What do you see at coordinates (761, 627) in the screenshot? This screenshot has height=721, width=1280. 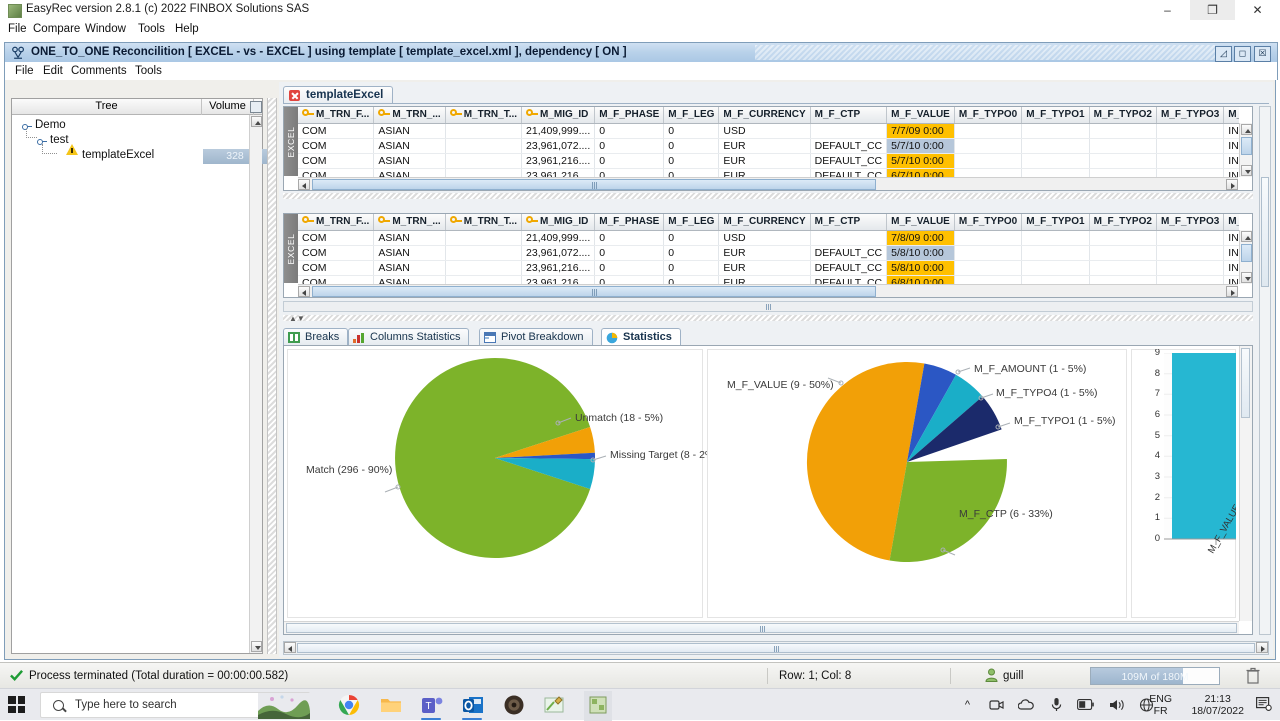 I see `charts-horizontal-scrollbar` at bounding box center [761, 627].